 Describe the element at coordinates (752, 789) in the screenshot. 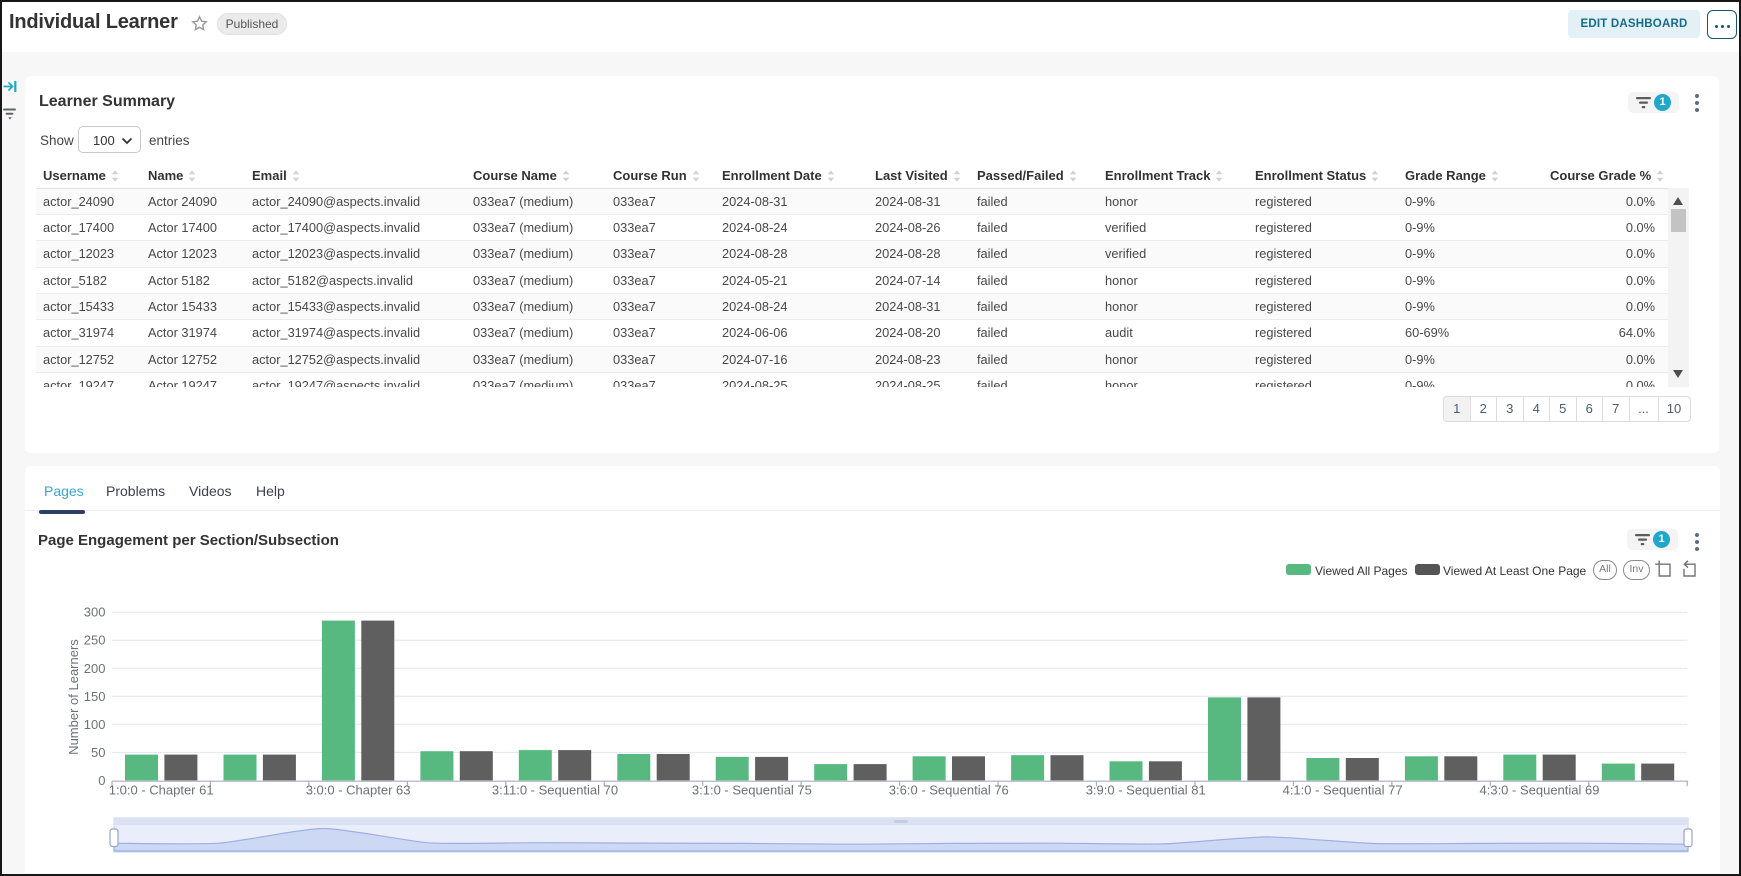

I see `svg-text: 3:1:0 - Sequential 75` at that location.